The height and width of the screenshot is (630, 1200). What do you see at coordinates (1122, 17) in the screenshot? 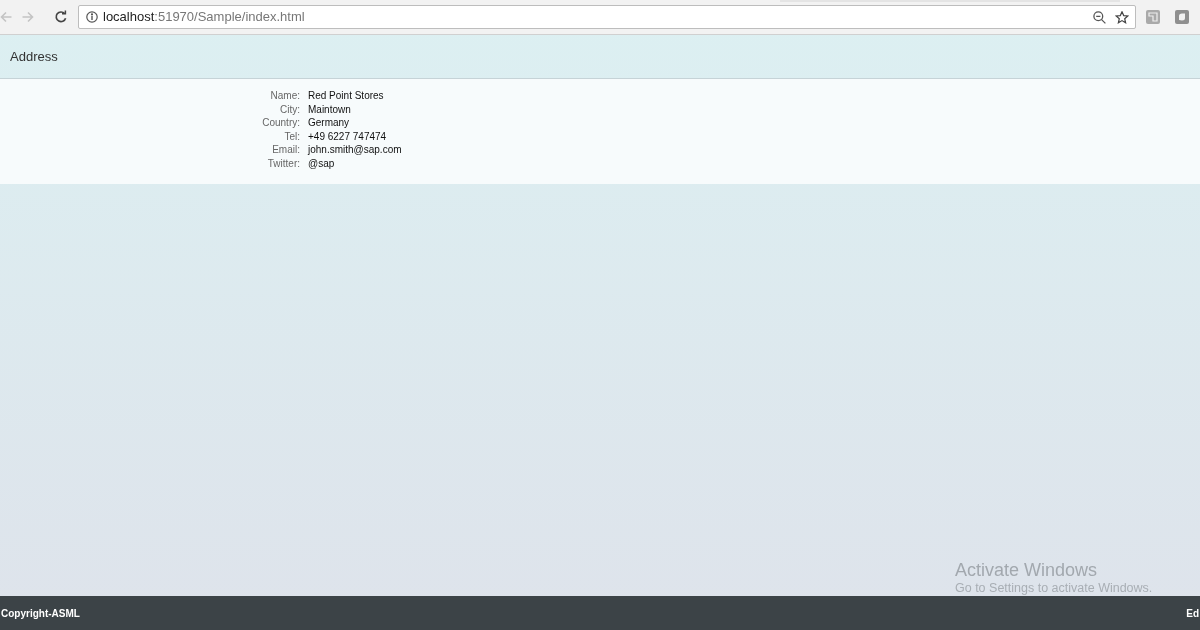
I see `star-icon` at bounding box center [1122, 17].